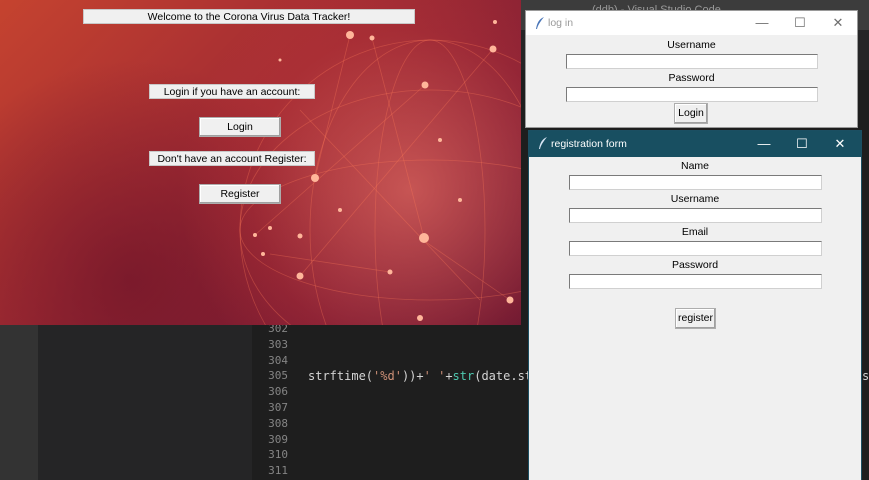 The width and height of the screenshot is (869, 480). I want to click on login-username-input, so click(692, 61).